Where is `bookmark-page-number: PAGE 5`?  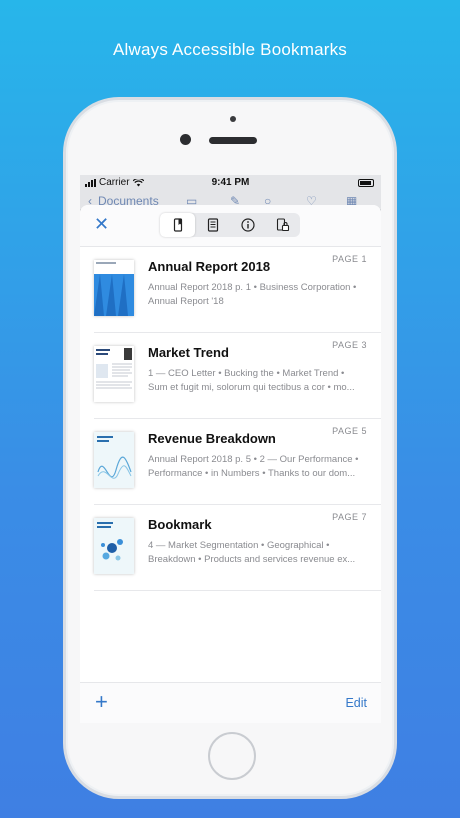
bookmark-page-number: PAGE 5 is located at coordinates (349, 431).